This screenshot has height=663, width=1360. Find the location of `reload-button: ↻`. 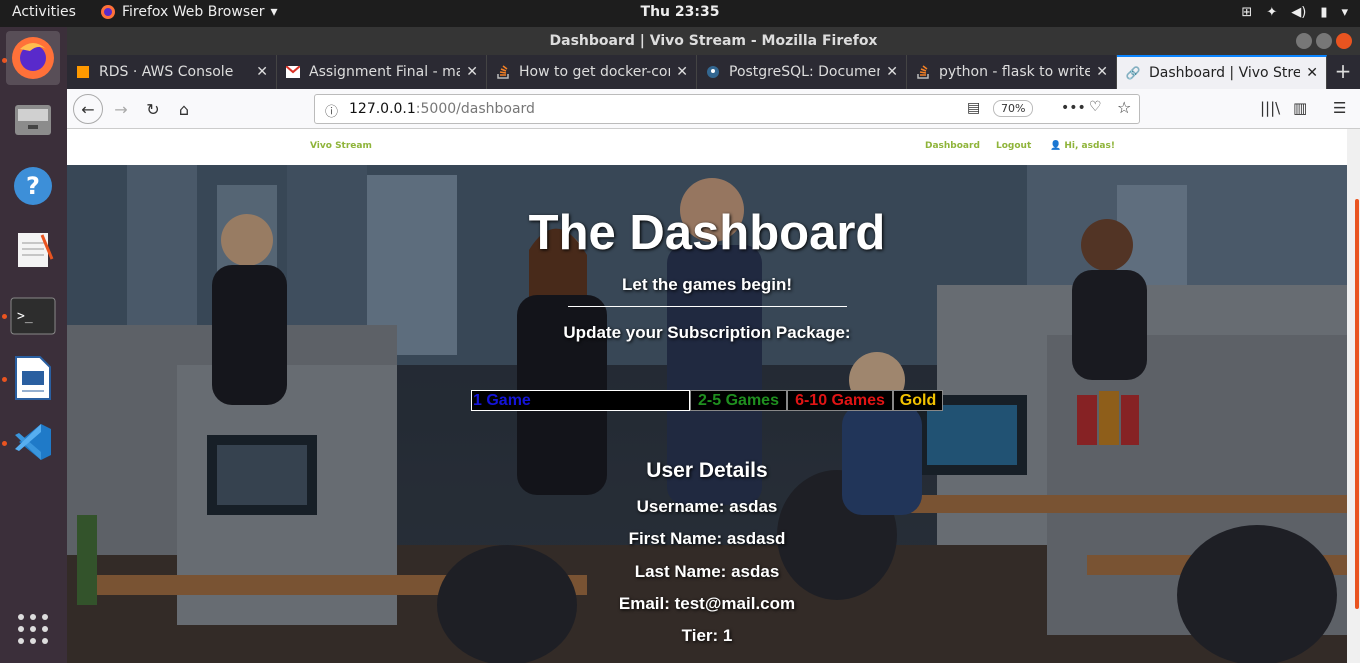

reload-button: ↻ is located at coordinates (153, 109).